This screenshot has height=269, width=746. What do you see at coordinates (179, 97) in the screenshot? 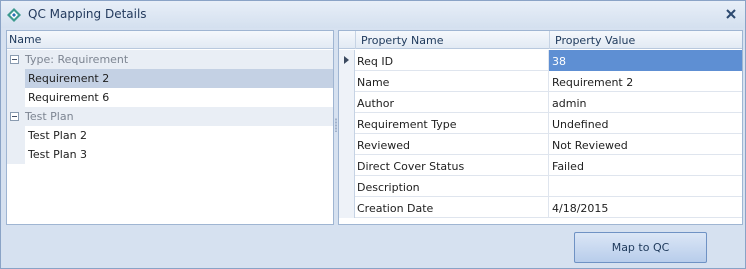
I see `tree-item-requirement-6: Requirement 6` at bounding box center [179, 97].